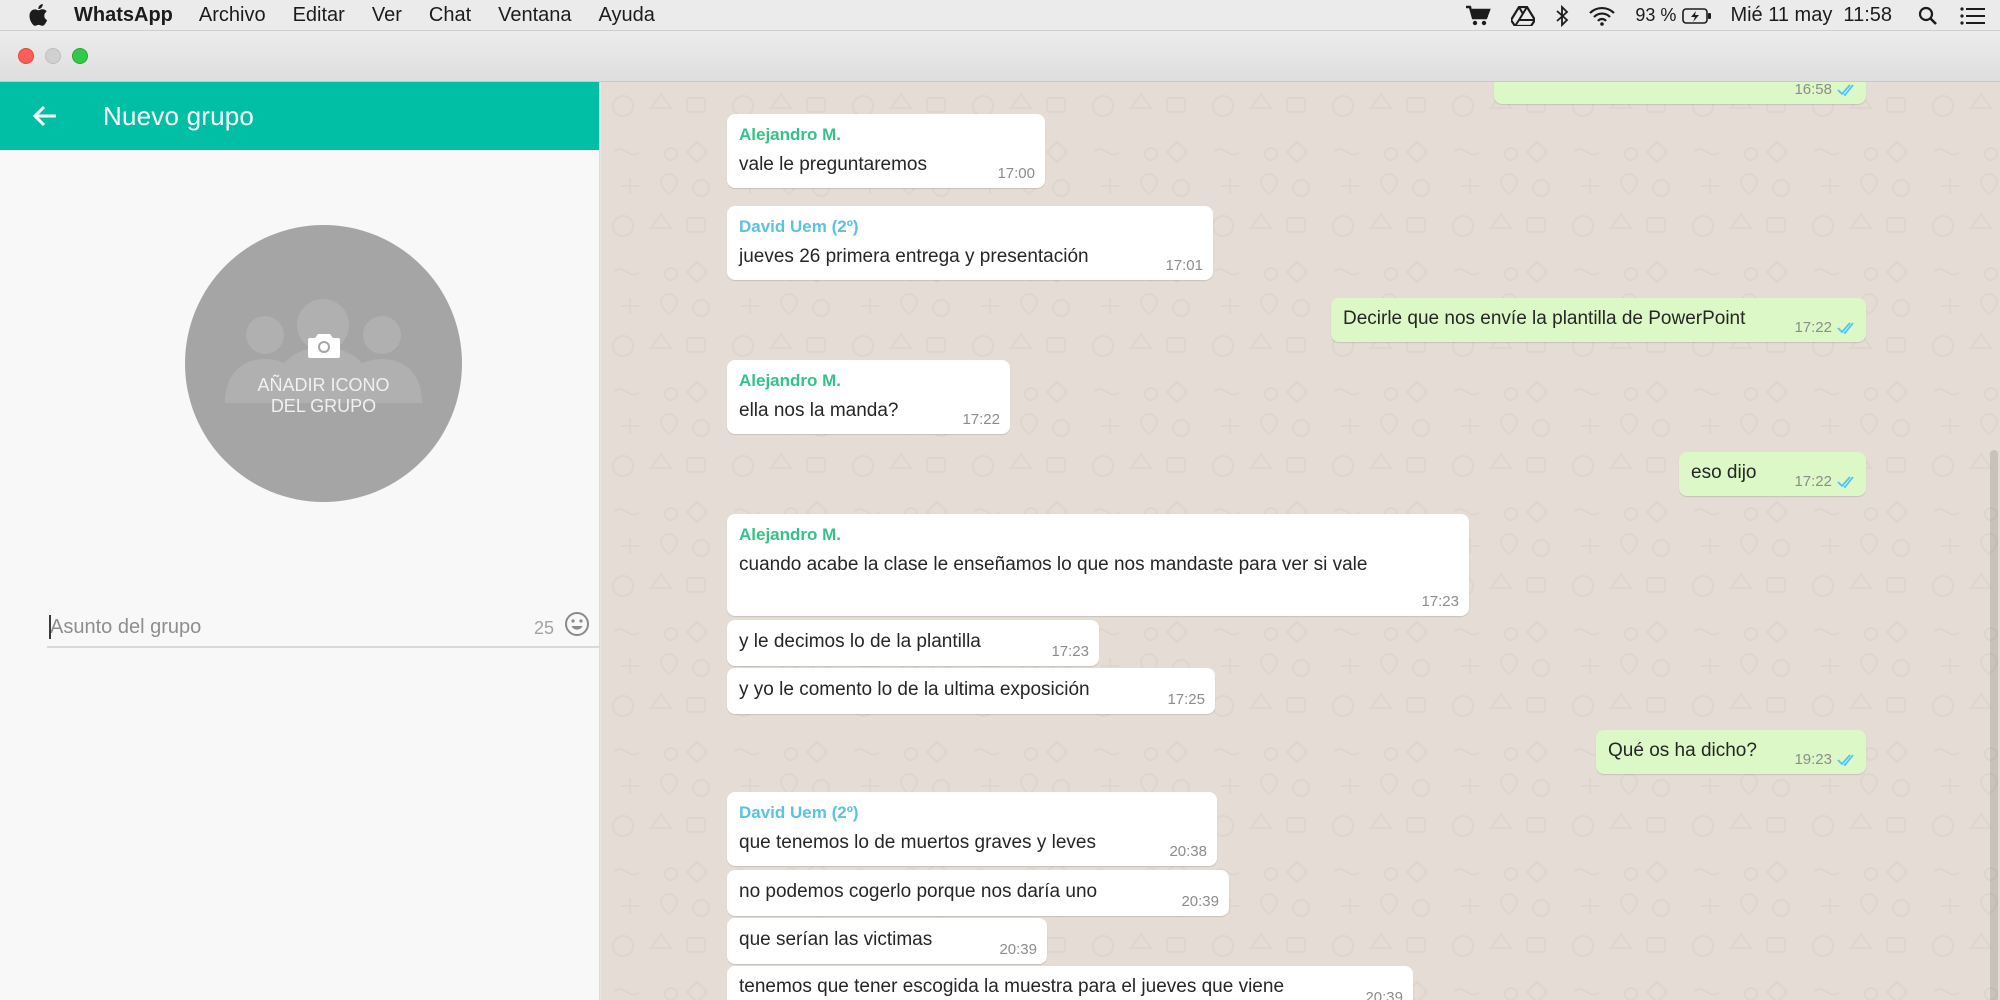 Image resolution: width=2000 pixels, height=1000 pixels. What do you see at coordinates (324, 346) in the screenshot?
I see `camera-icon` at bounding box center [324, 346].